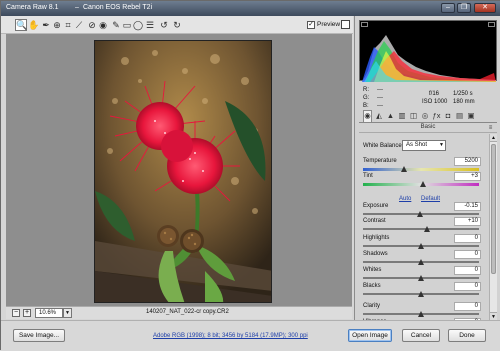 The image size is (500, 351). What do you see at coordinates (428, 127) in the screenshot?
I see `basic-panel-title: Basic` at bounding box center [428, 127].